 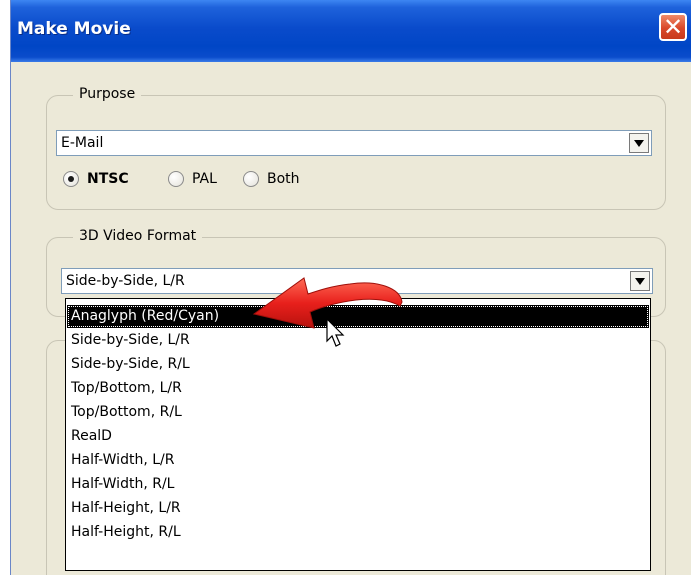 What do you see at coordinates (204, 179) in the screenshot?
I see `radio-pal-label: PAL` at bounding box center [204, 179].